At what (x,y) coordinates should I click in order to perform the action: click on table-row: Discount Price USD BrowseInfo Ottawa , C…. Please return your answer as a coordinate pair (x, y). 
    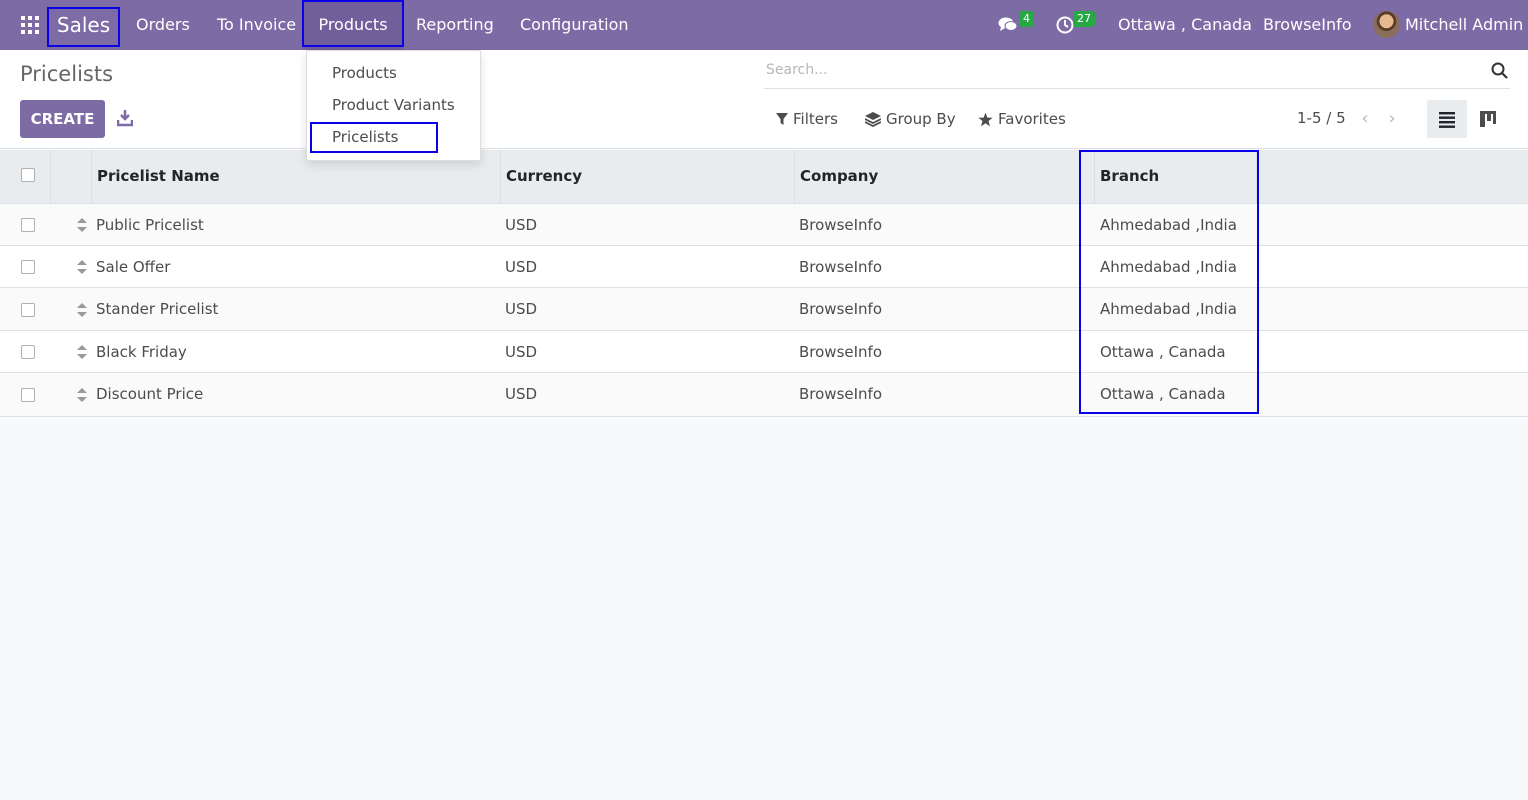
    Looking at the image, I should click on (764, 395).